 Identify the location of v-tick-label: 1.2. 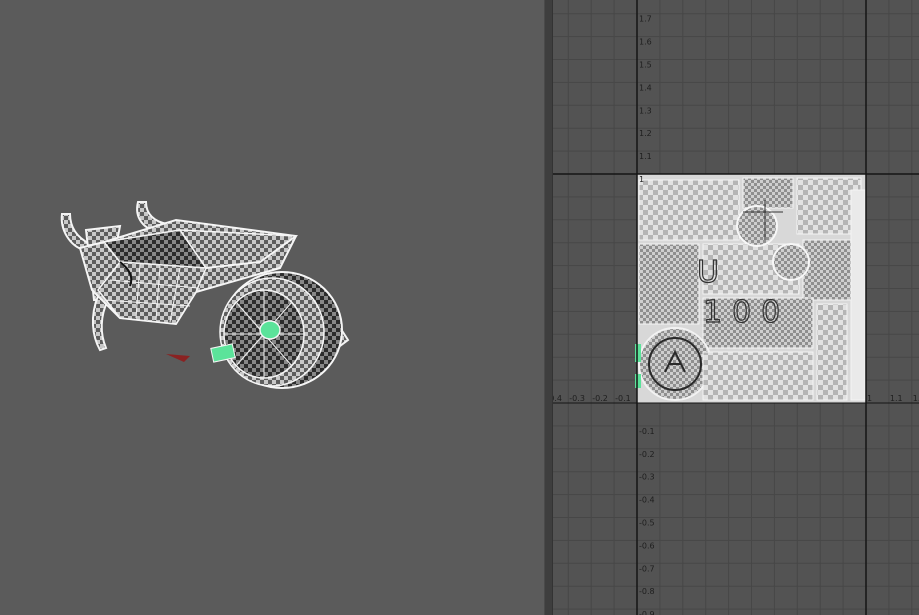
(645, 133).